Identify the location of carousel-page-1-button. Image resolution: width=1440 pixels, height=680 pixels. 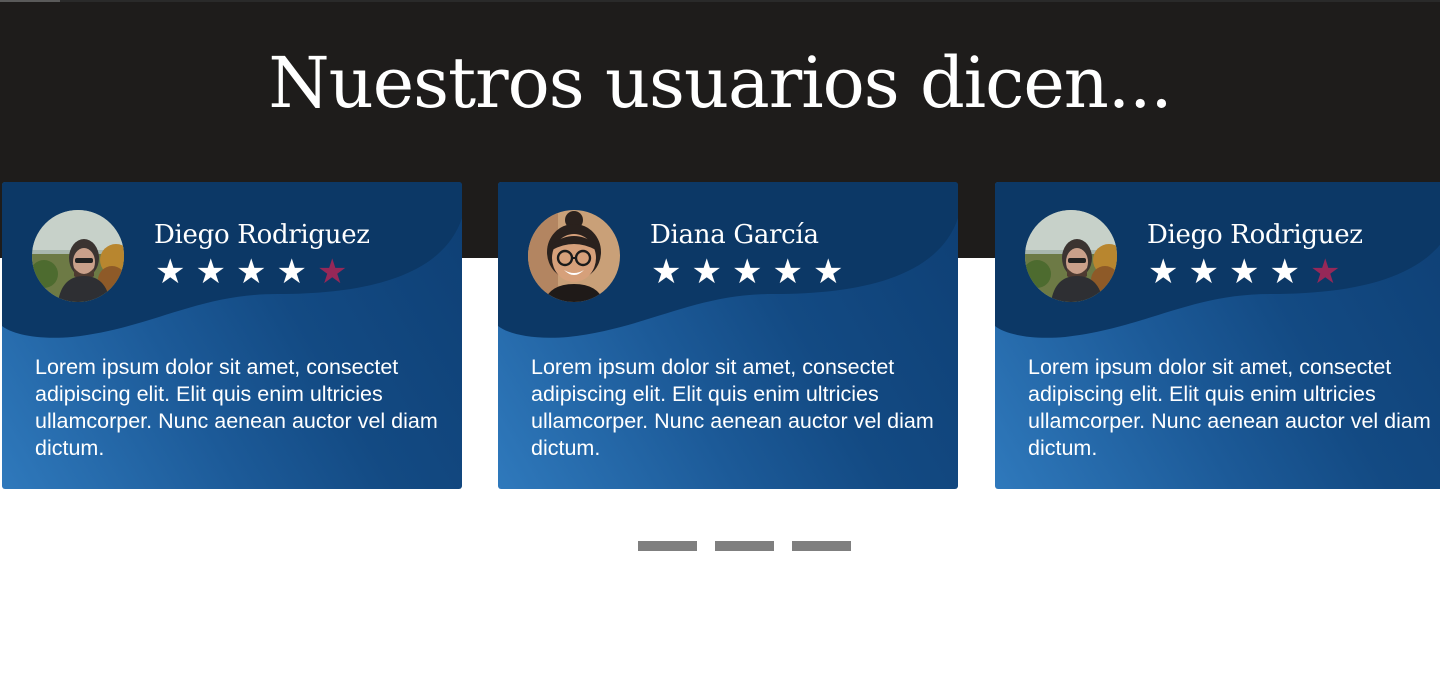
(667, 546).